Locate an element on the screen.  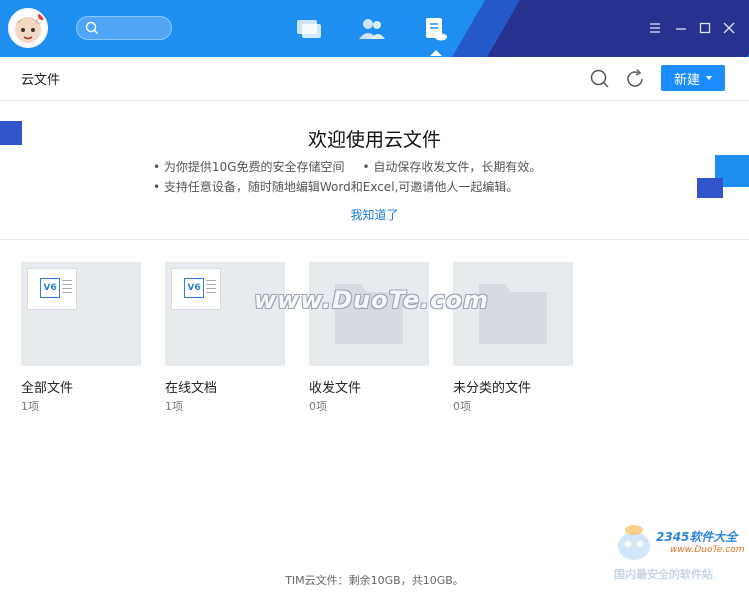
user-avatar is located at coordinates (28, 28).